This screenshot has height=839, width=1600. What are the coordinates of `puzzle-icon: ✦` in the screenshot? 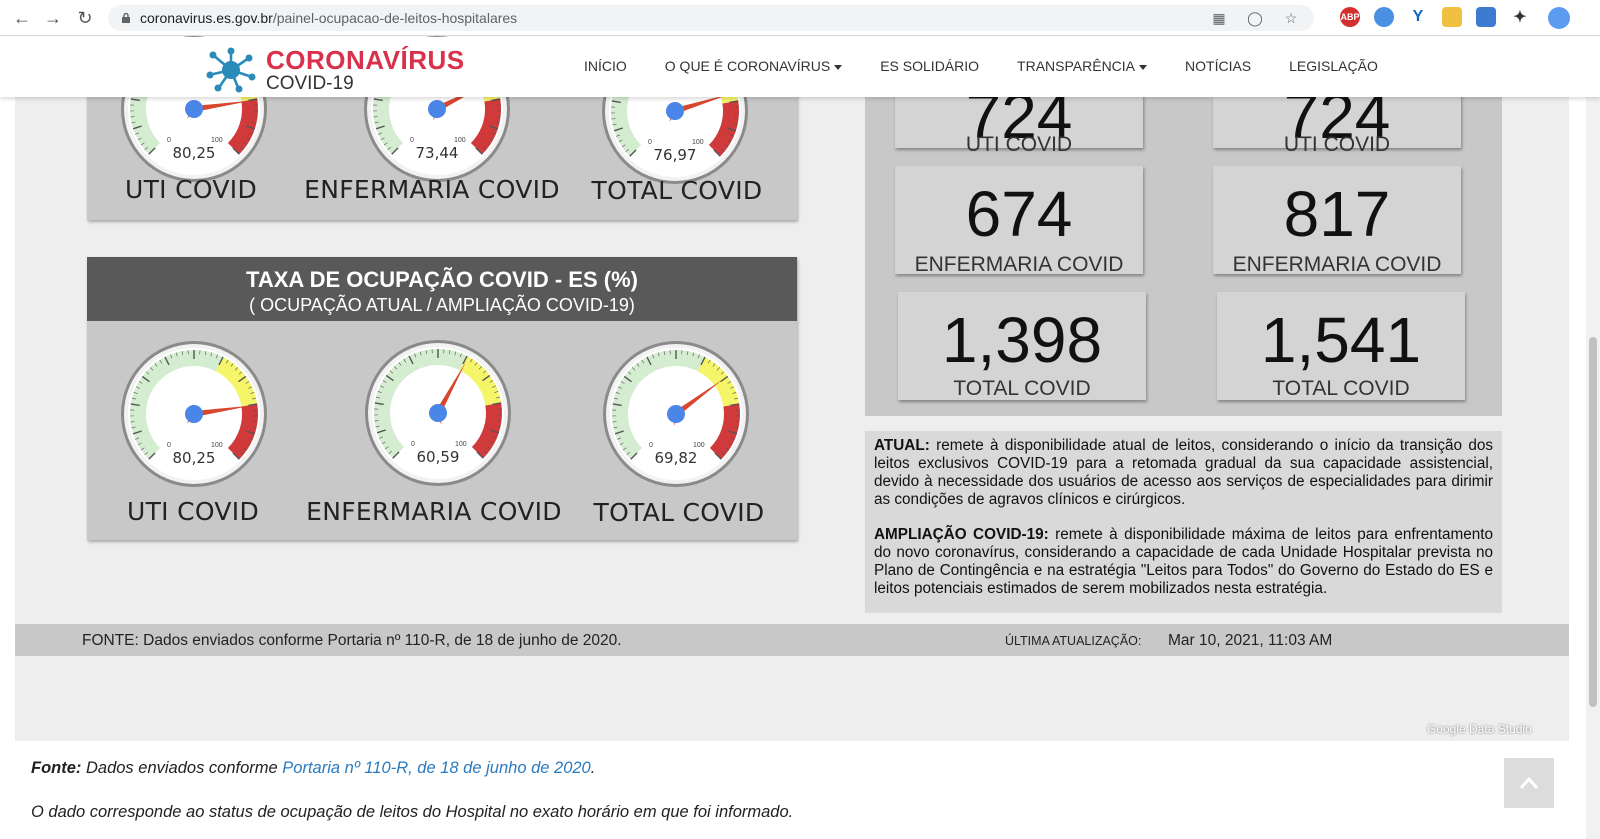 It's located at (1520, 17).